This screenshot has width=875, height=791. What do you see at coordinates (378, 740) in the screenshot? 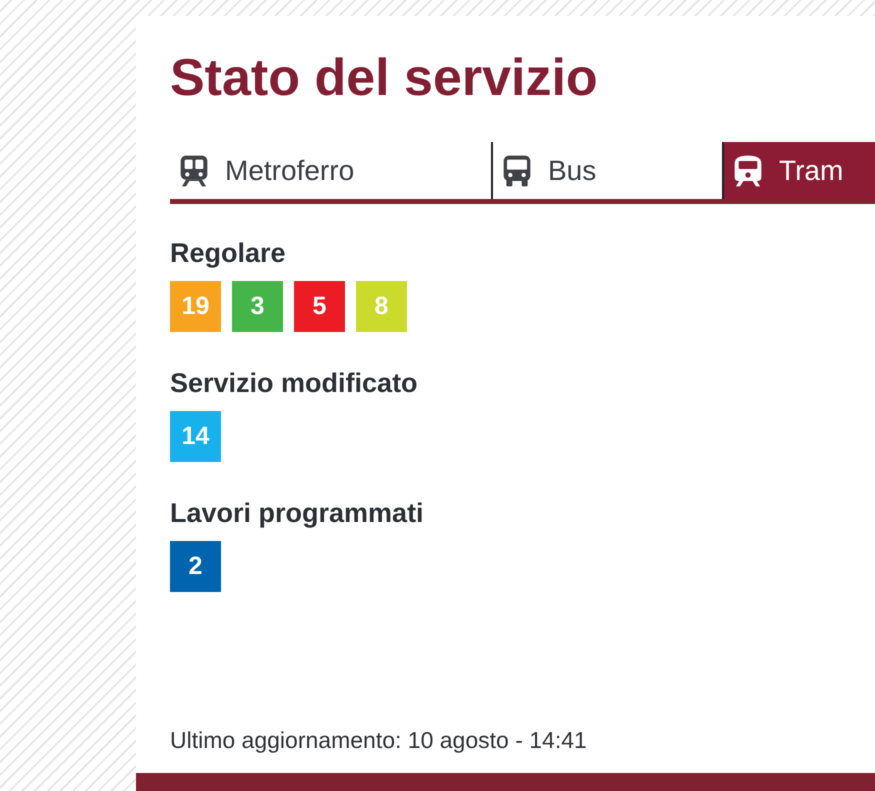
I see `last-update-text: Ultimo aggiornamento: 10 agosto - 14:41` at bounding box center [378, 740].